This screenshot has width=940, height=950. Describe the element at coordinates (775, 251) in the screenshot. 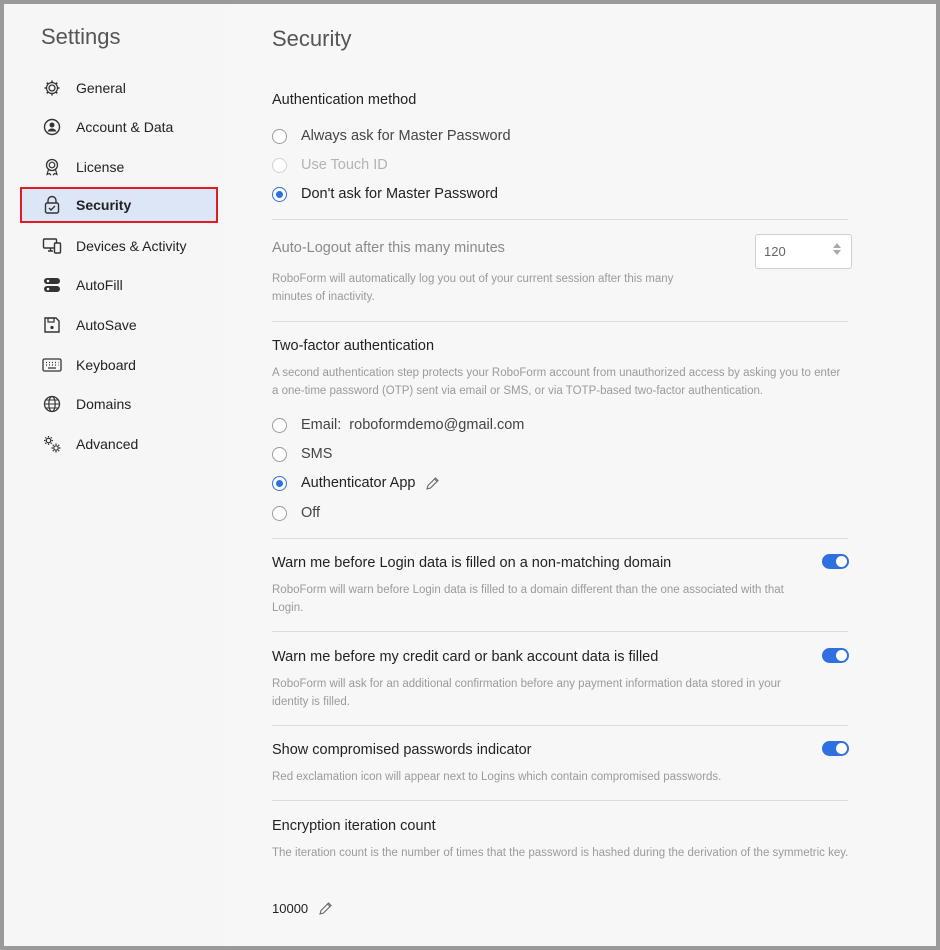

I see `auto-logout-value: 120` at that location.